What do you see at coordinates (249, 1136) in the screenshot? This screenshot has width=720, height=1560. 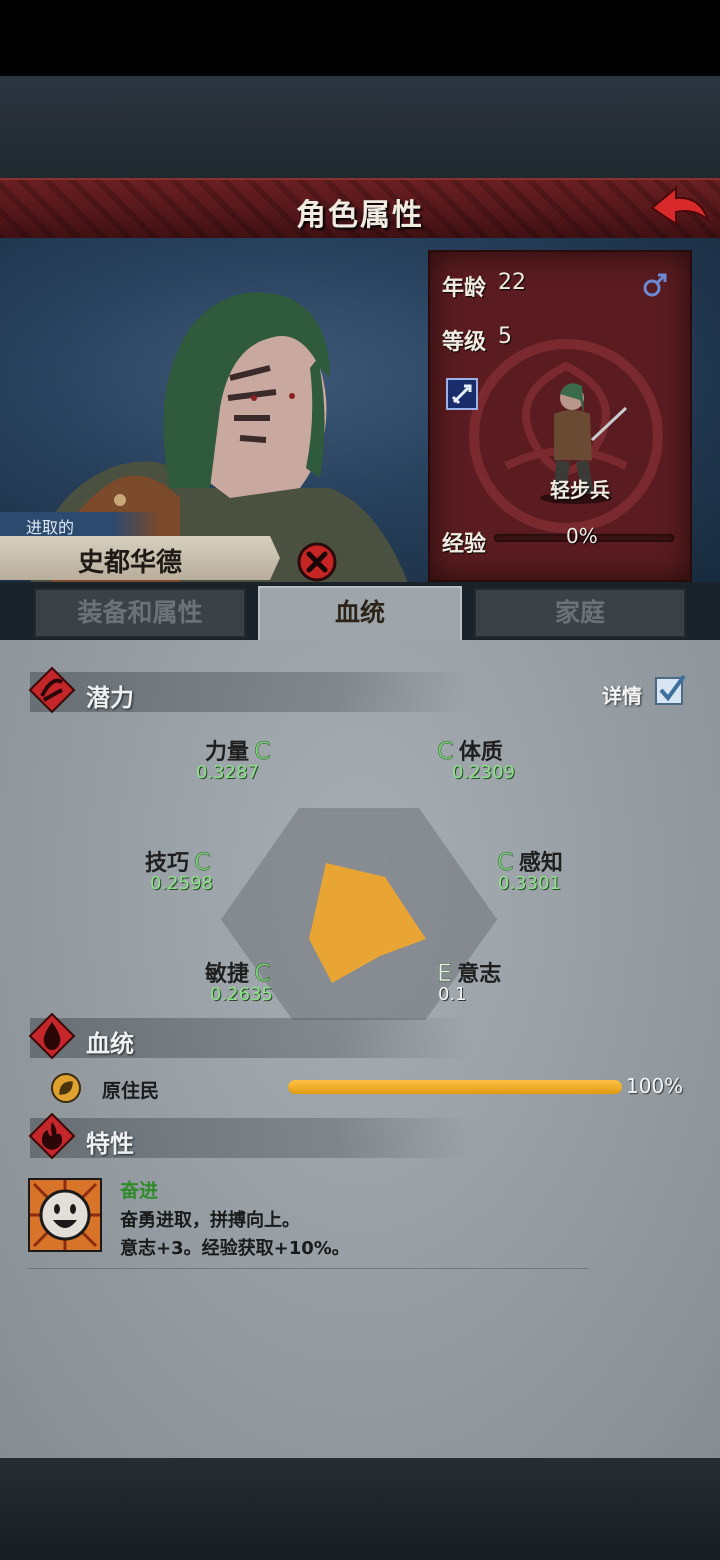 I see `traits-header: 特性` at bounding box center [249, 1136].